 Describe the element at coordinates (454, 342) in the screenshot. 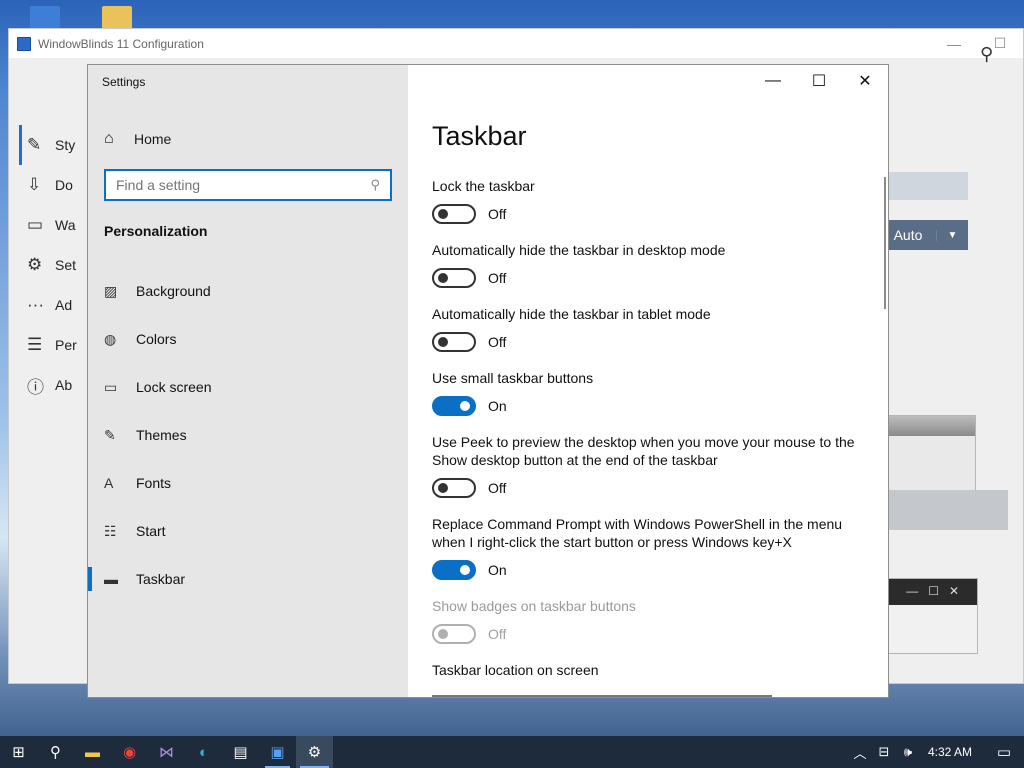

I see `autohide-tablet-toggle` at that location.